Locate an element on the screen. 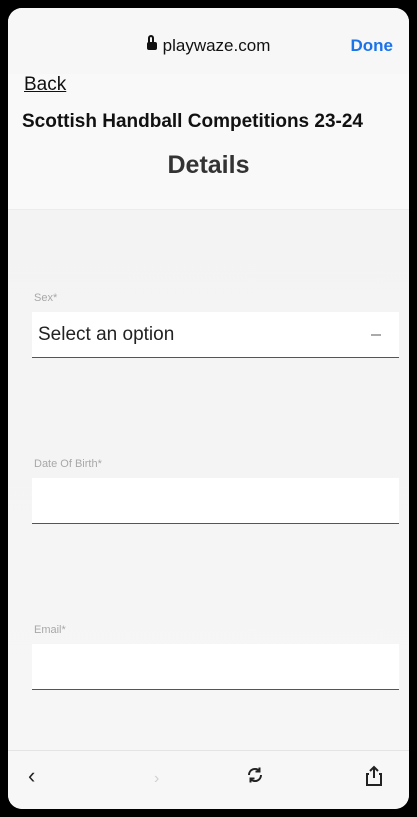 This screenshot has width=417, height=817. done-button: Done is located at coordinates (372, 46).